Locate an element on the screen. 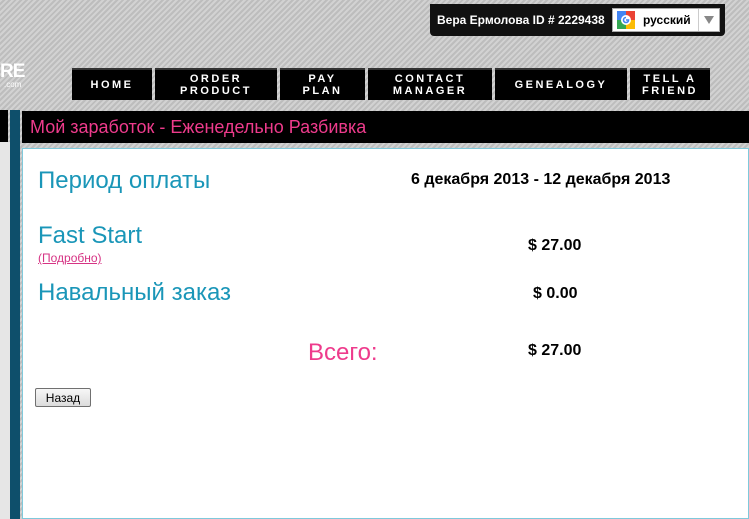 The width and height of the screenshot is (749, 519). fast-start-label: Fast Start is located at coordinates (90, 235).